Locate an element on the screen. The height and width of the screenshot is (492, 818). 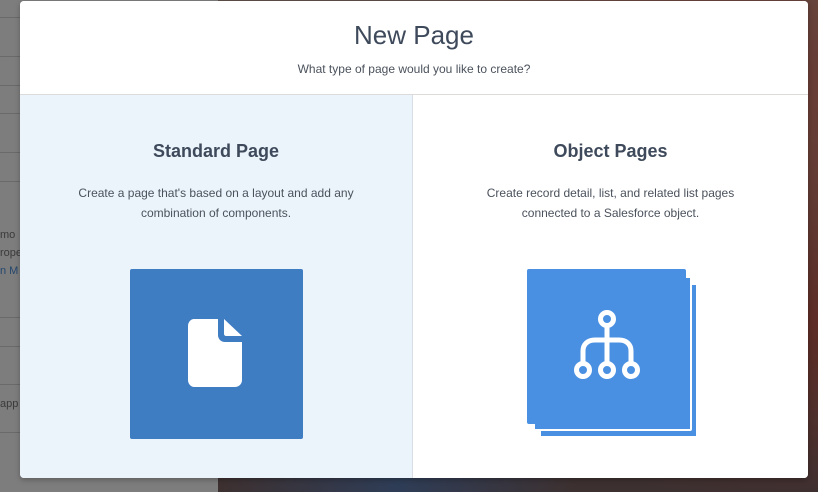
background-link: n M is located at coordinates (9, 271).